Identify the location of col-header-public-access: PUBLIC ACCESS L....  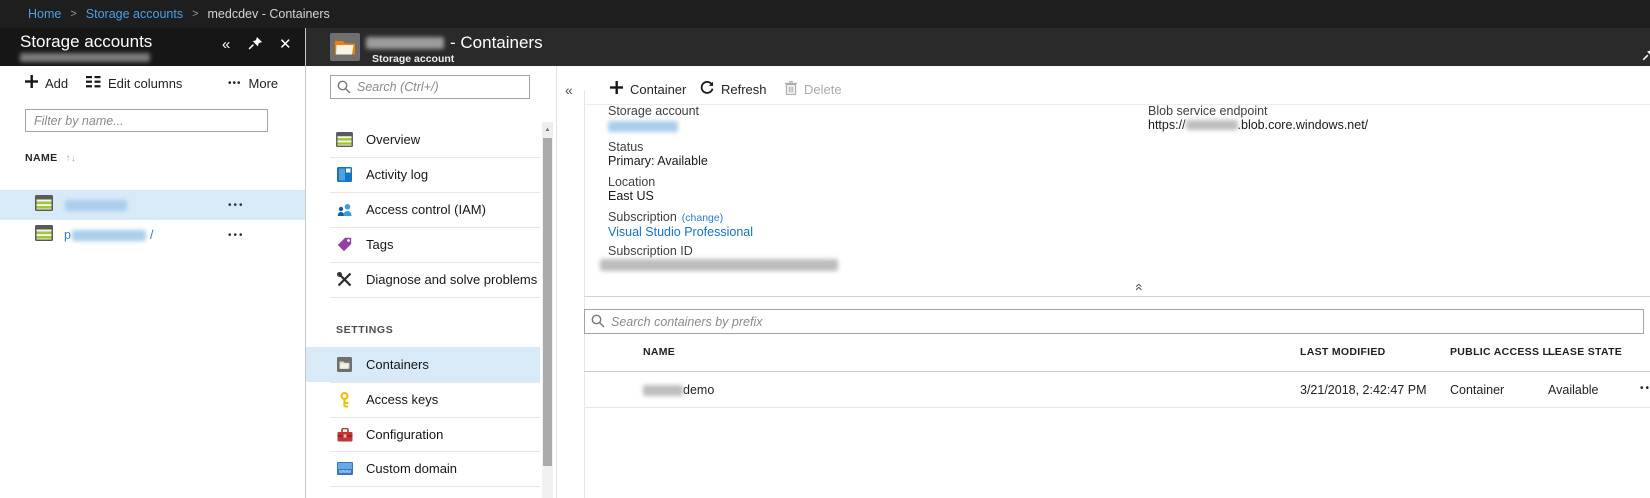
(1504, 352).